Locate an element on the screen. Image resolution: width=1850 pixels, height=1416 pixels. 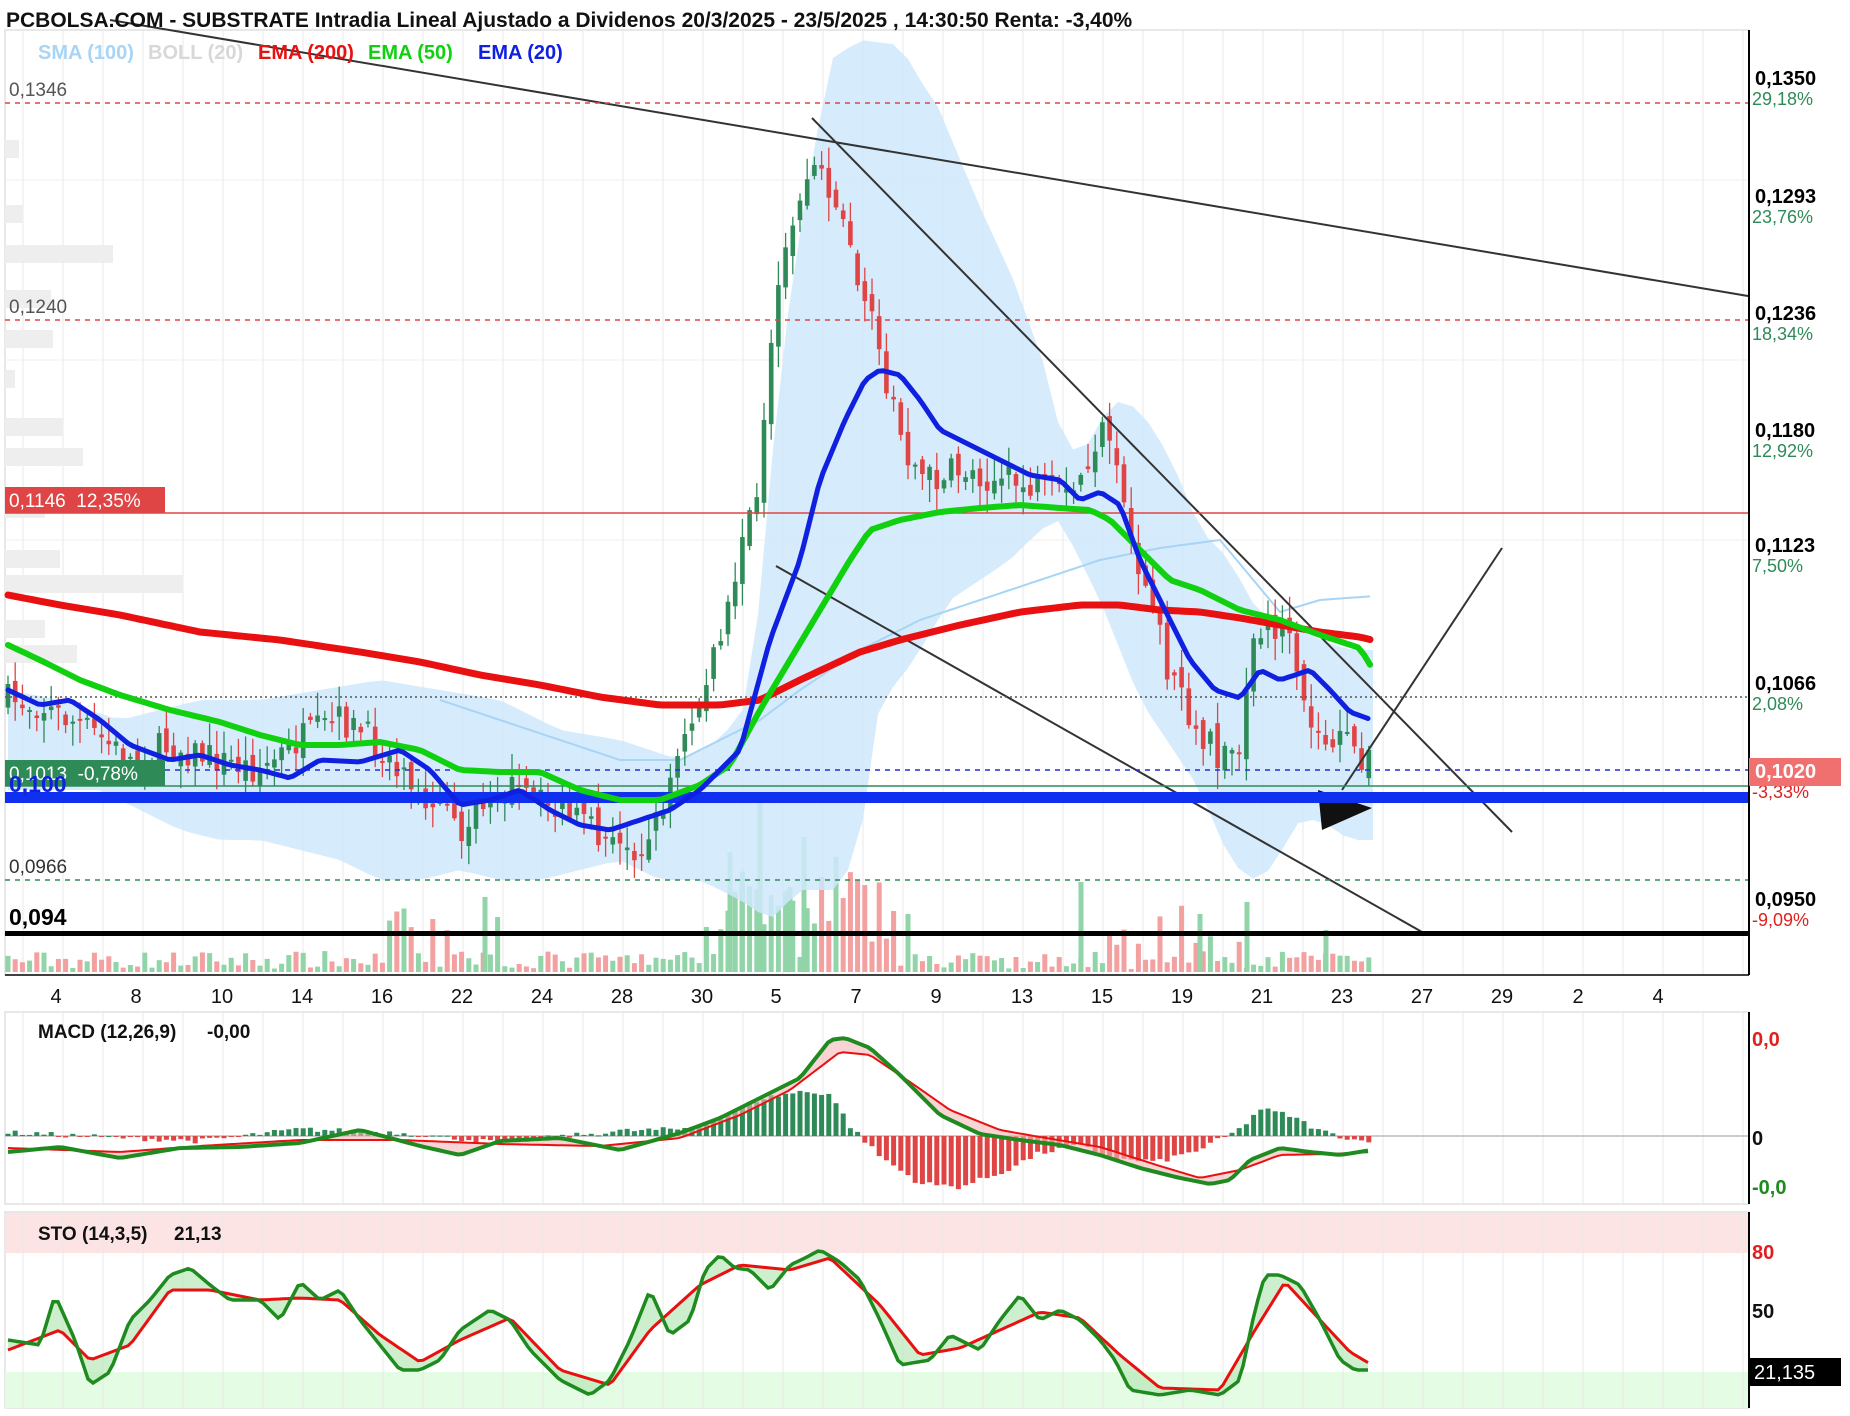
volume-spike is located at coordinates (1247, 937).